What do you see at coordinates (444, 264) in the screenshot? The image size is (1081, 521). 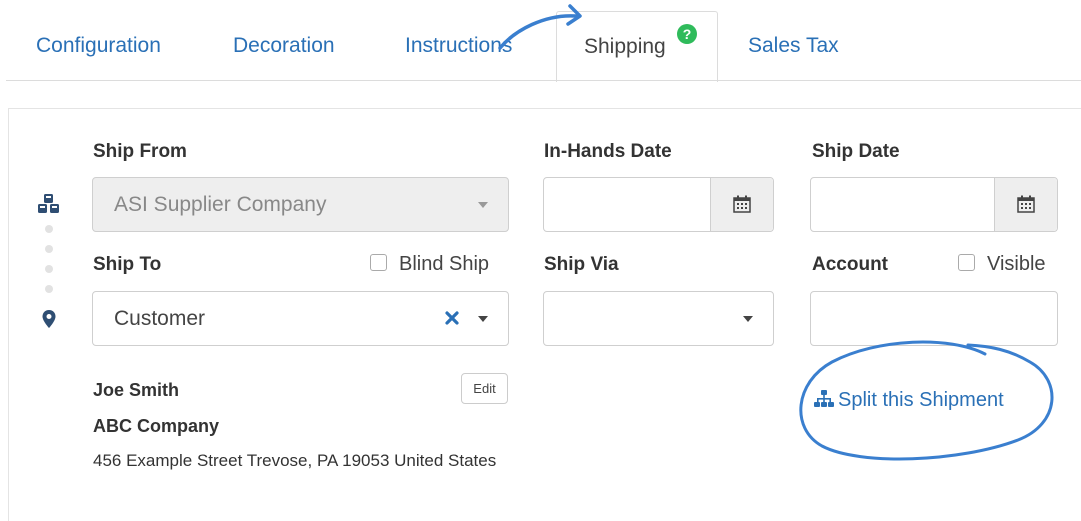 I see `blind-ship-label: Blind Ship` at bounding box center [444, 264].